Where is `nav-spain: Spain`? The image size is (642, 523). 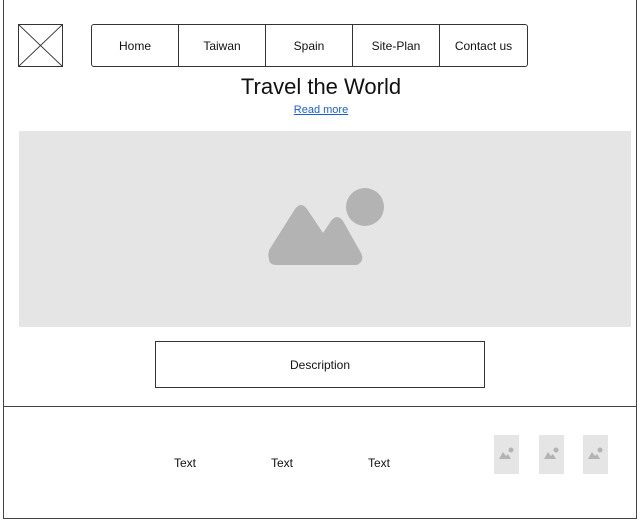 nav-spain: Spain is located at coordinates (309, 45).